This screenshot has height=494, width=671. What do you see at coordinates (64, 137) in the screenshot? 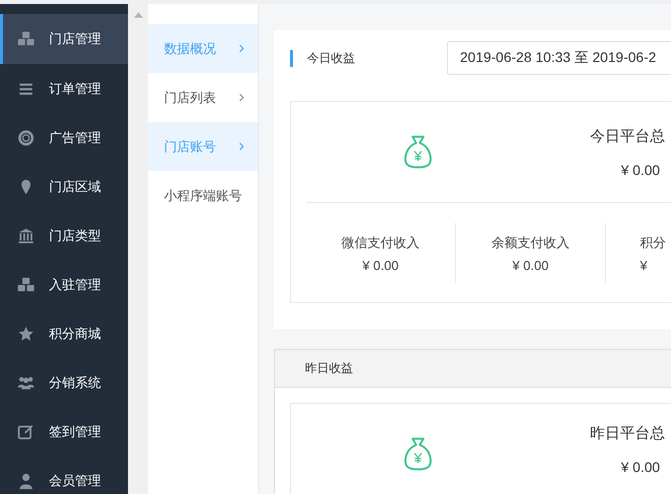
I see `sidebar-item: 广告管理` at bounding box center [64, 137].